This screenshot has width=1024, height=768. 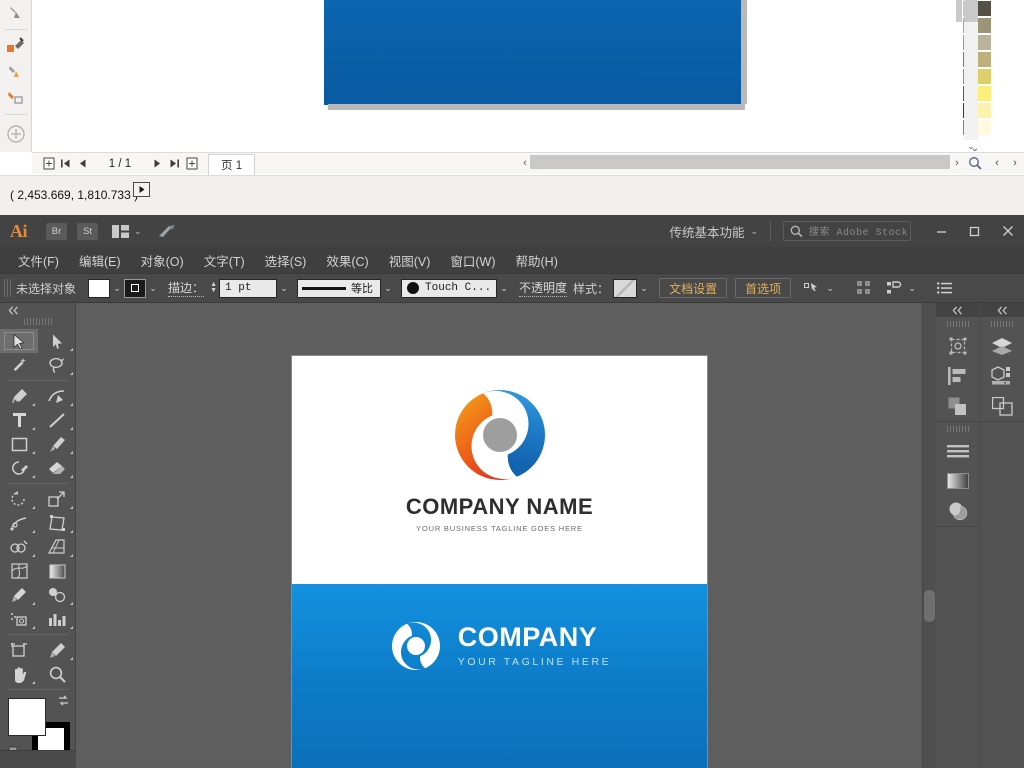 What do you see at coordinates (537, 260) in the screenshot?
I see `menu-help: 帮助(H)` at bounding box center [537, 260].